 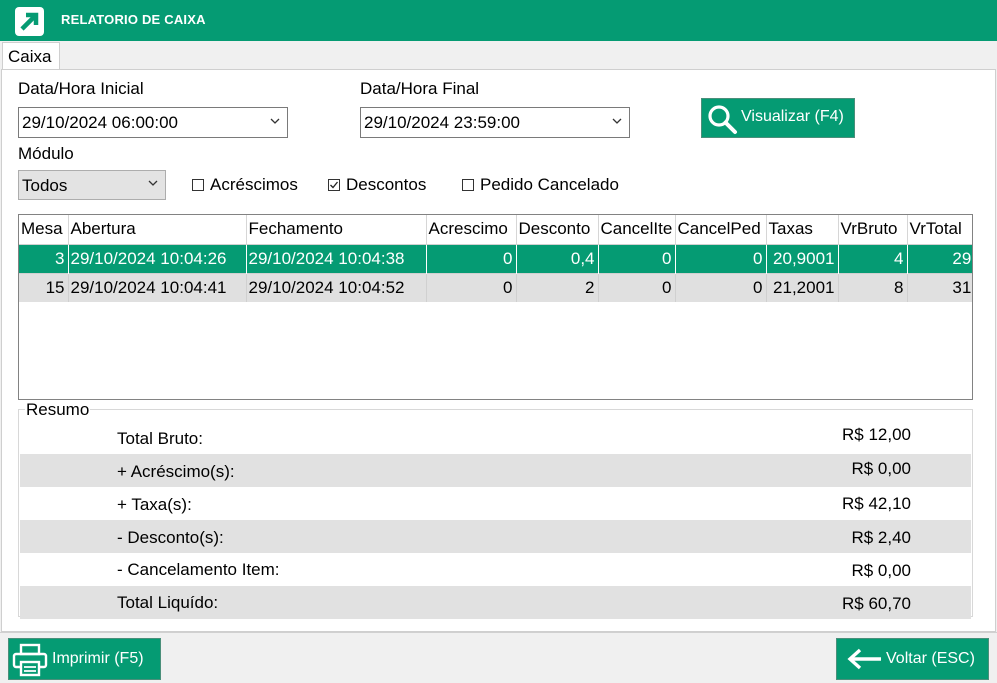 What do you see at coordinates (802, 287) in the screenshot?
I see `cell-taxas: 21,2001` at bounding box center [802, 287].